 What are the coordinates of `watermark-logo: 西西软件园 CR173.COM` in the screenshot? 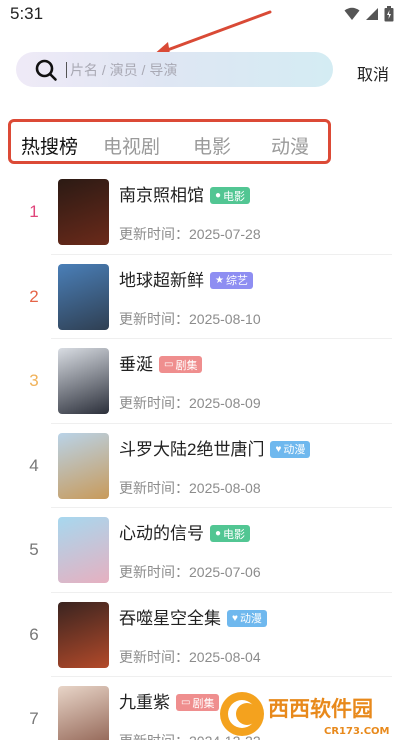 It's located at (305, 714).